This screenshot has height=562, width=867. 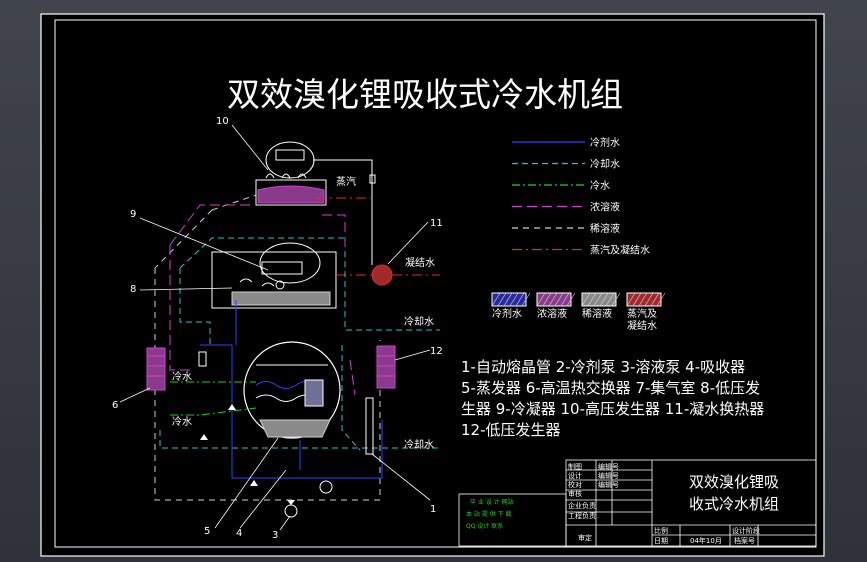 I want to click on stamp-line-2: 本 站 提 供 下 载, so click(x=489, y=514).